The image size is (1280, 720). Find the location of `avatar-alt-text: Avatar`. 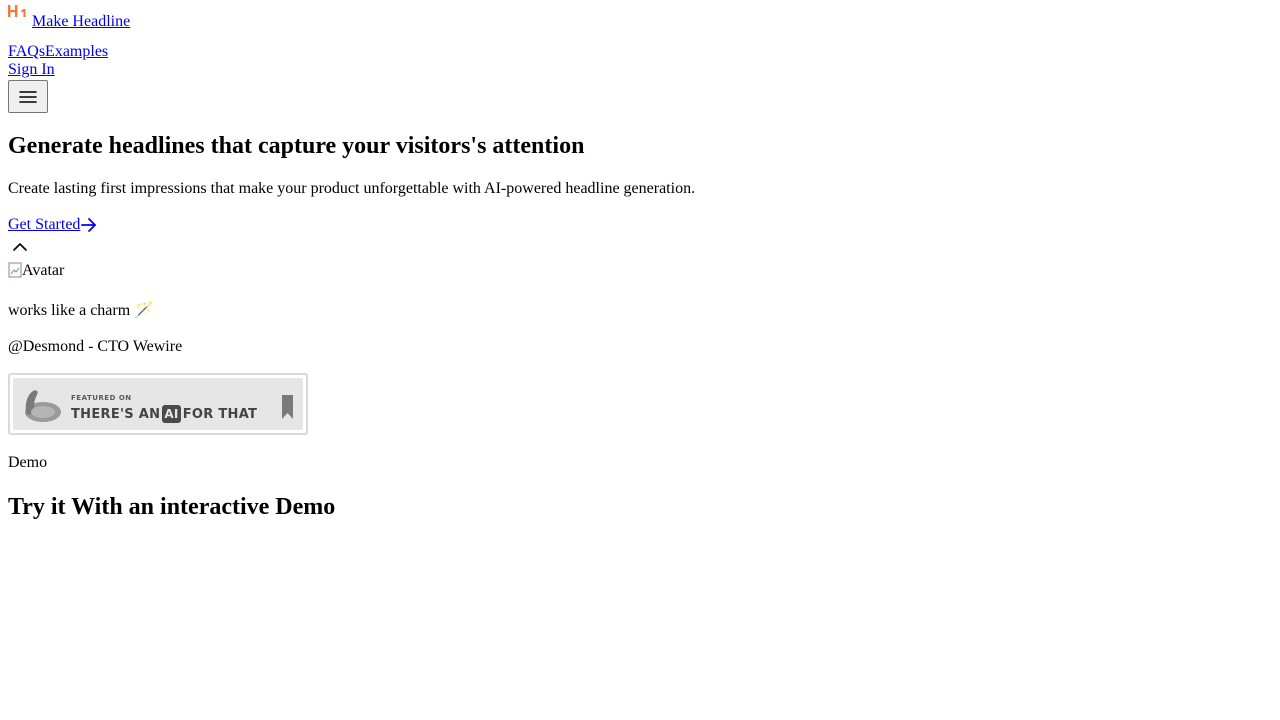

avatar-alt-text: Avatar is located at coordinates (43, 270).